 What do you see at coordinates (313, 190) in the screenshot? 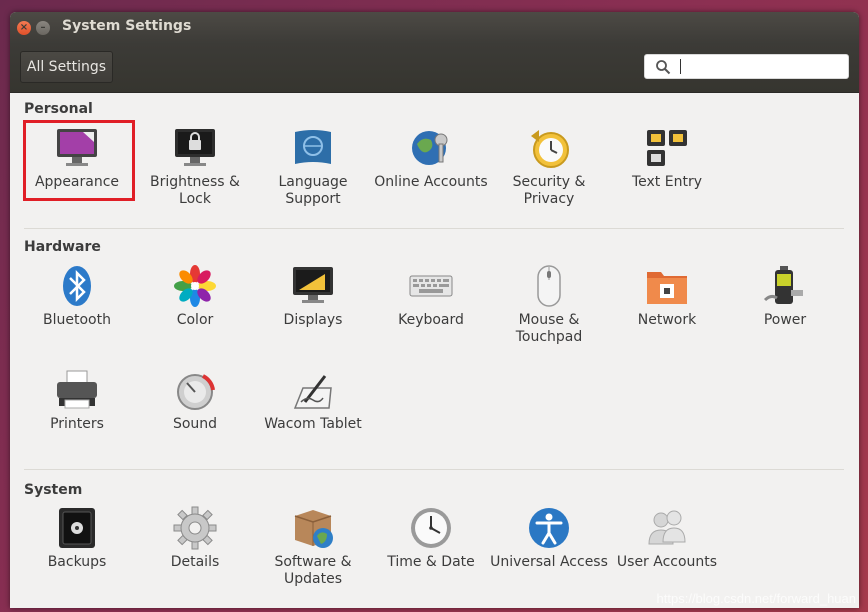
I see `item-label: Language Support` at bounding box center [313, 190].